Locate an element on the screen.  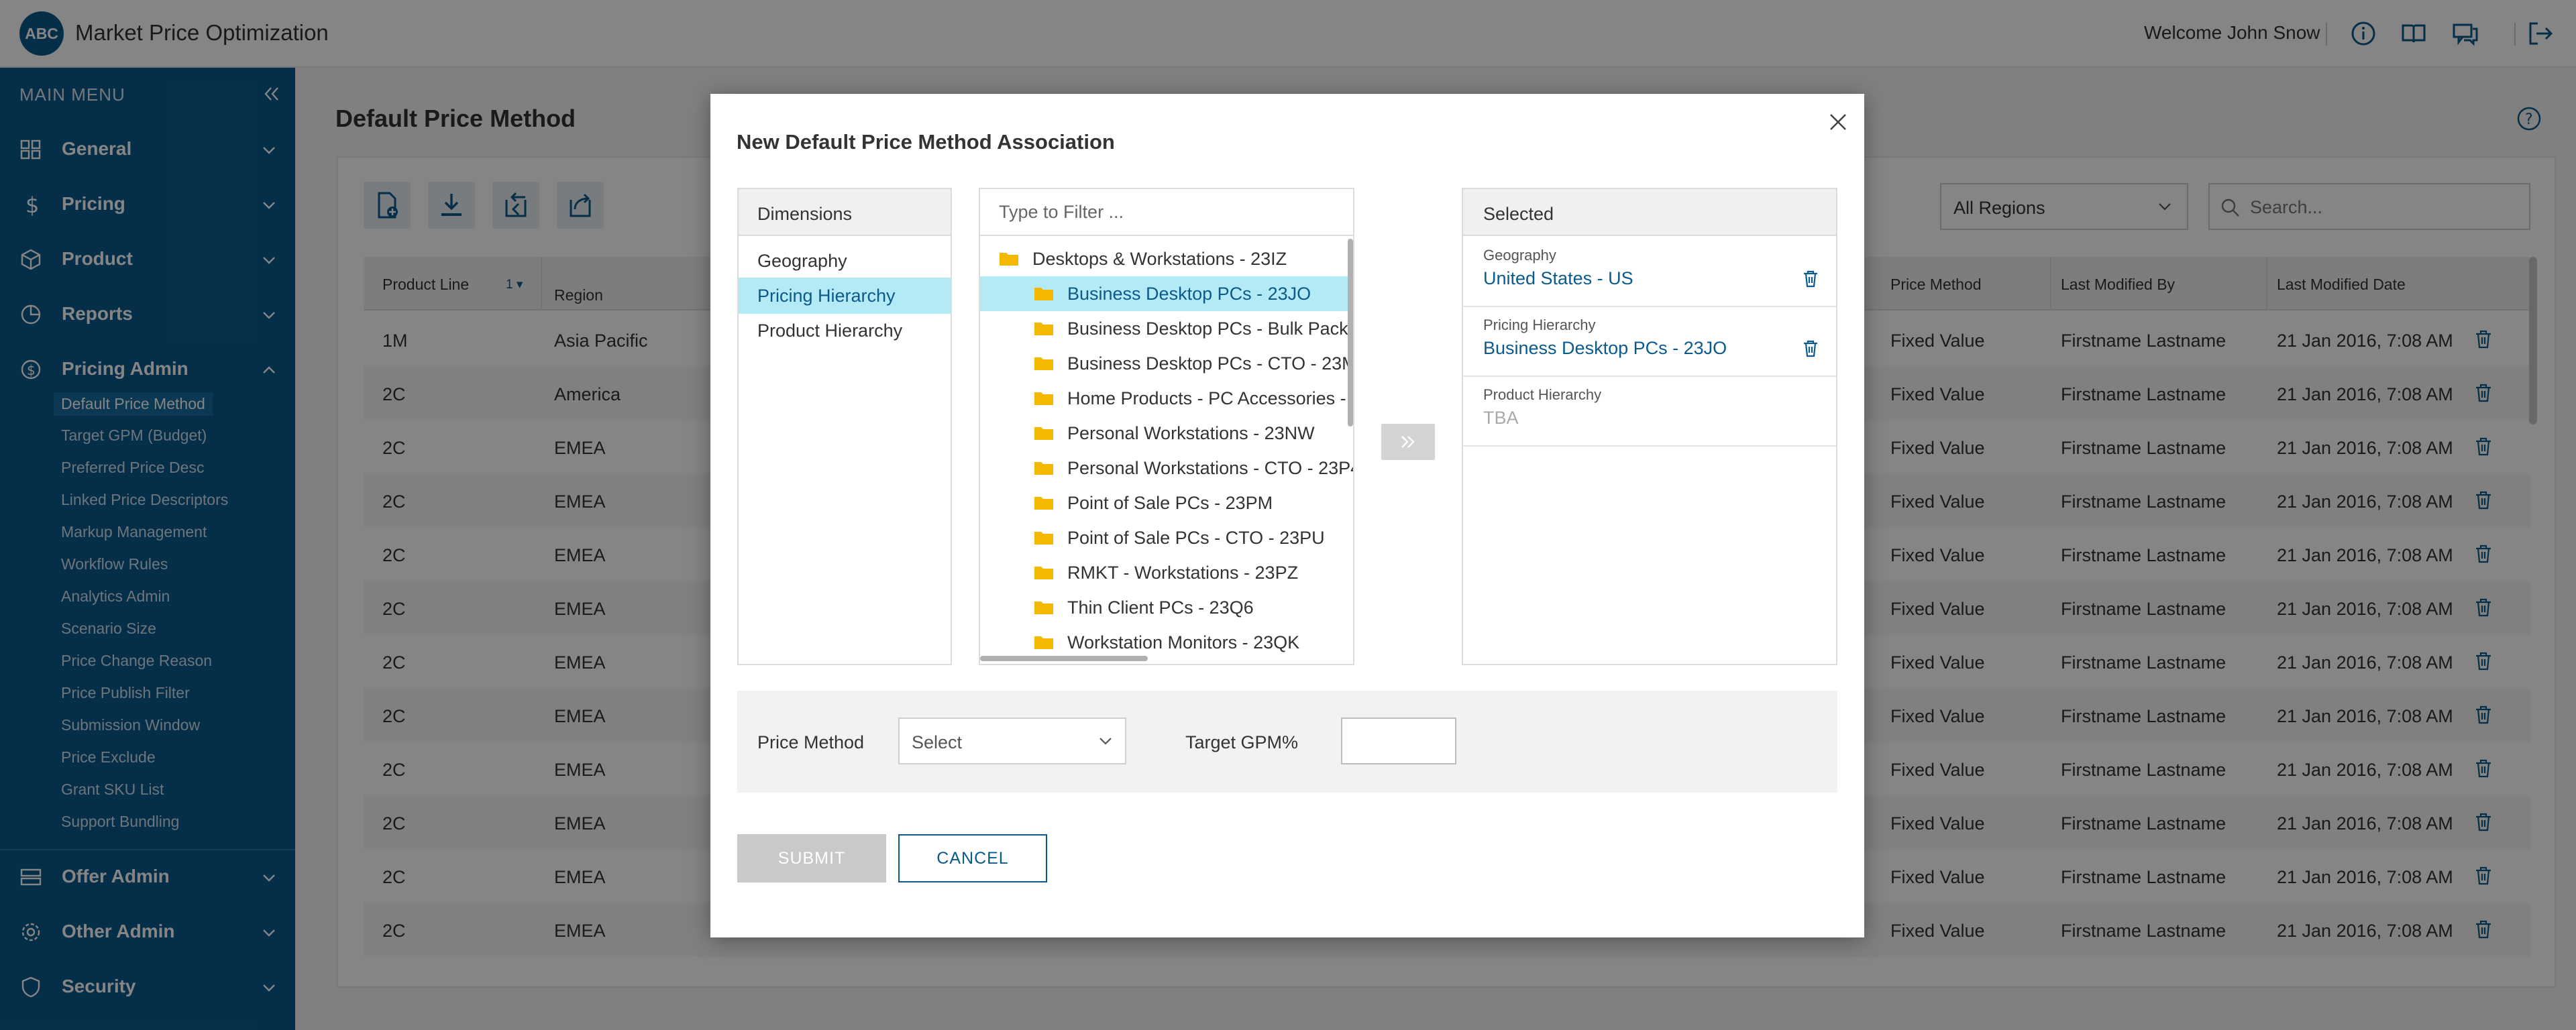
tree-node-label: Home Products - PC Accessories - 2 is located at coordinates (1210, 398).